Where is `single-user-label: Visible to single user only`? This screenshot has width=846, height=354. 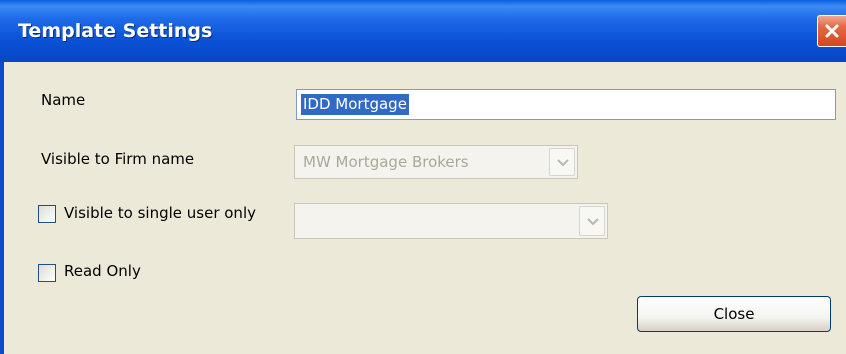 single-user-label: Visible to single user only is located at coordinates (160, 213).